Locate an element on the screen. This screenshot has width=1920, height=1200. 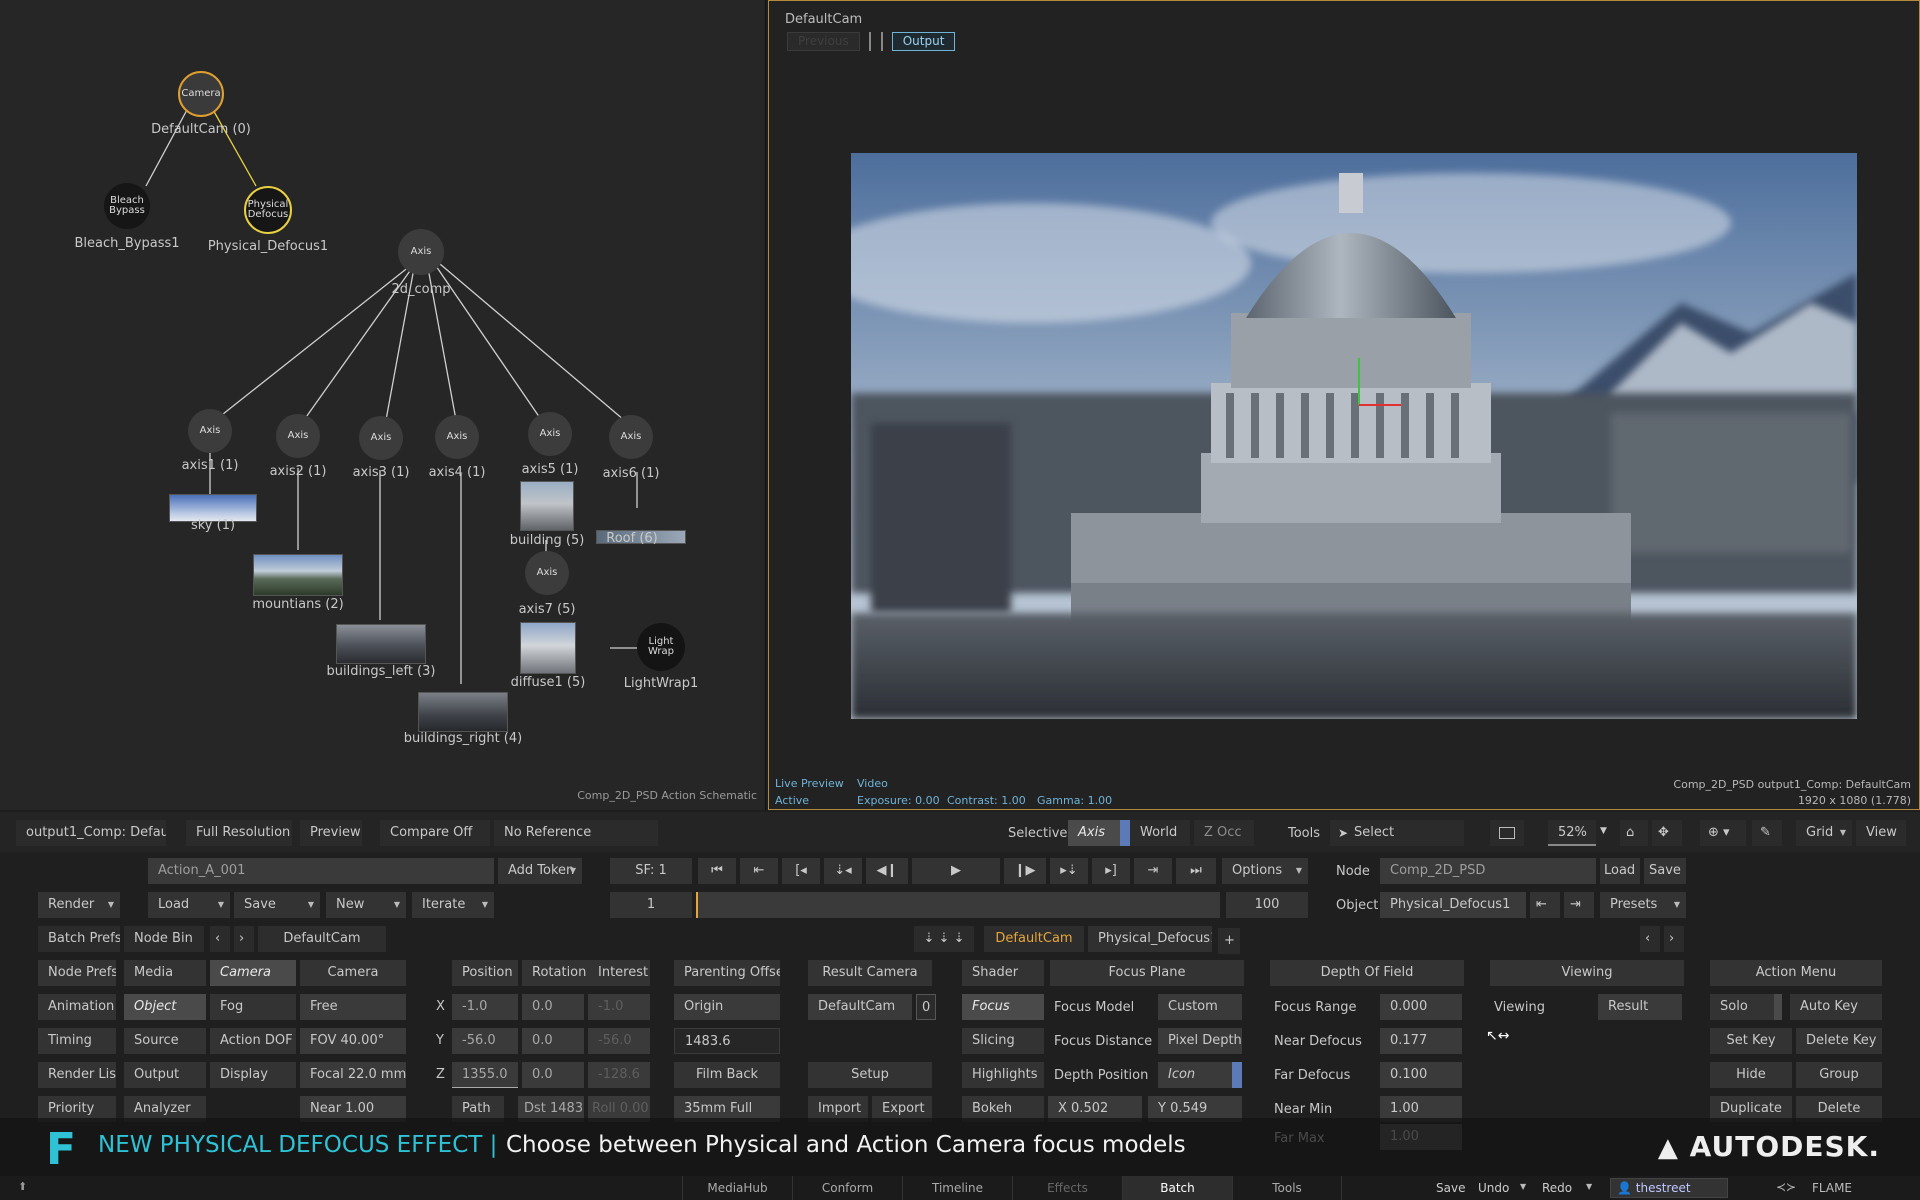
axis5-node-icon: Axis is located at coordinates (550, 434).